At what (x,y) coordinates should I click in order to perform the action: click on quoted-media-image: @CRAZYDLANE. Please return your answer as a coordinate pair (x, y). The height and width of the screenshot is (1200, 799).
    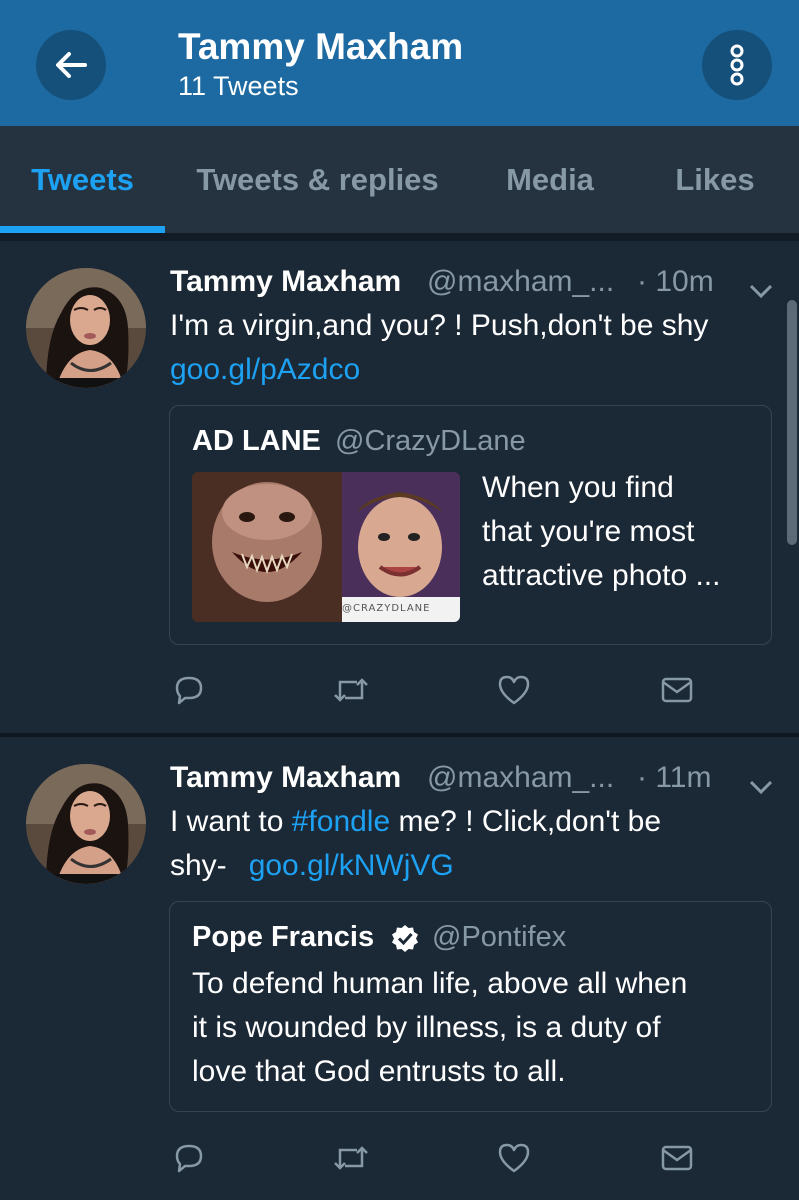
    Looking at the image, I should click on (326, 547).